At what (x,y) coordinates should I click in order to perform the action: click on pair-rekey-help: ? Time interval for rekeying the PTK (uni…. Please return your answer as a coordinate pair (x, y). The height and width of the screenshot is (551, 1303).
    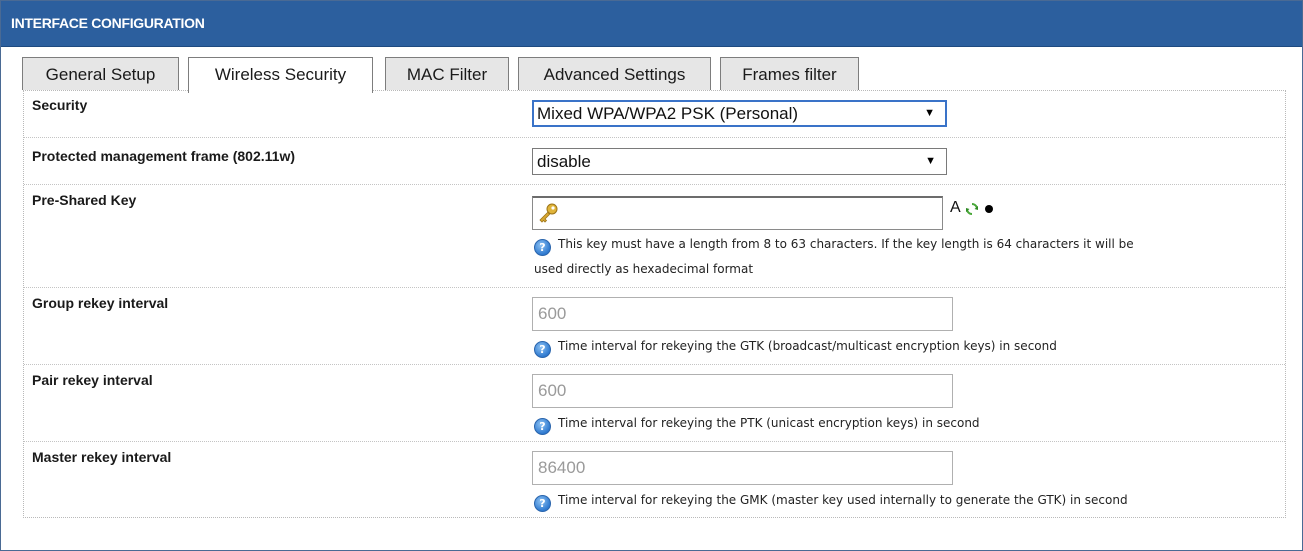
    Looking at the image, I should click on (757, 423).